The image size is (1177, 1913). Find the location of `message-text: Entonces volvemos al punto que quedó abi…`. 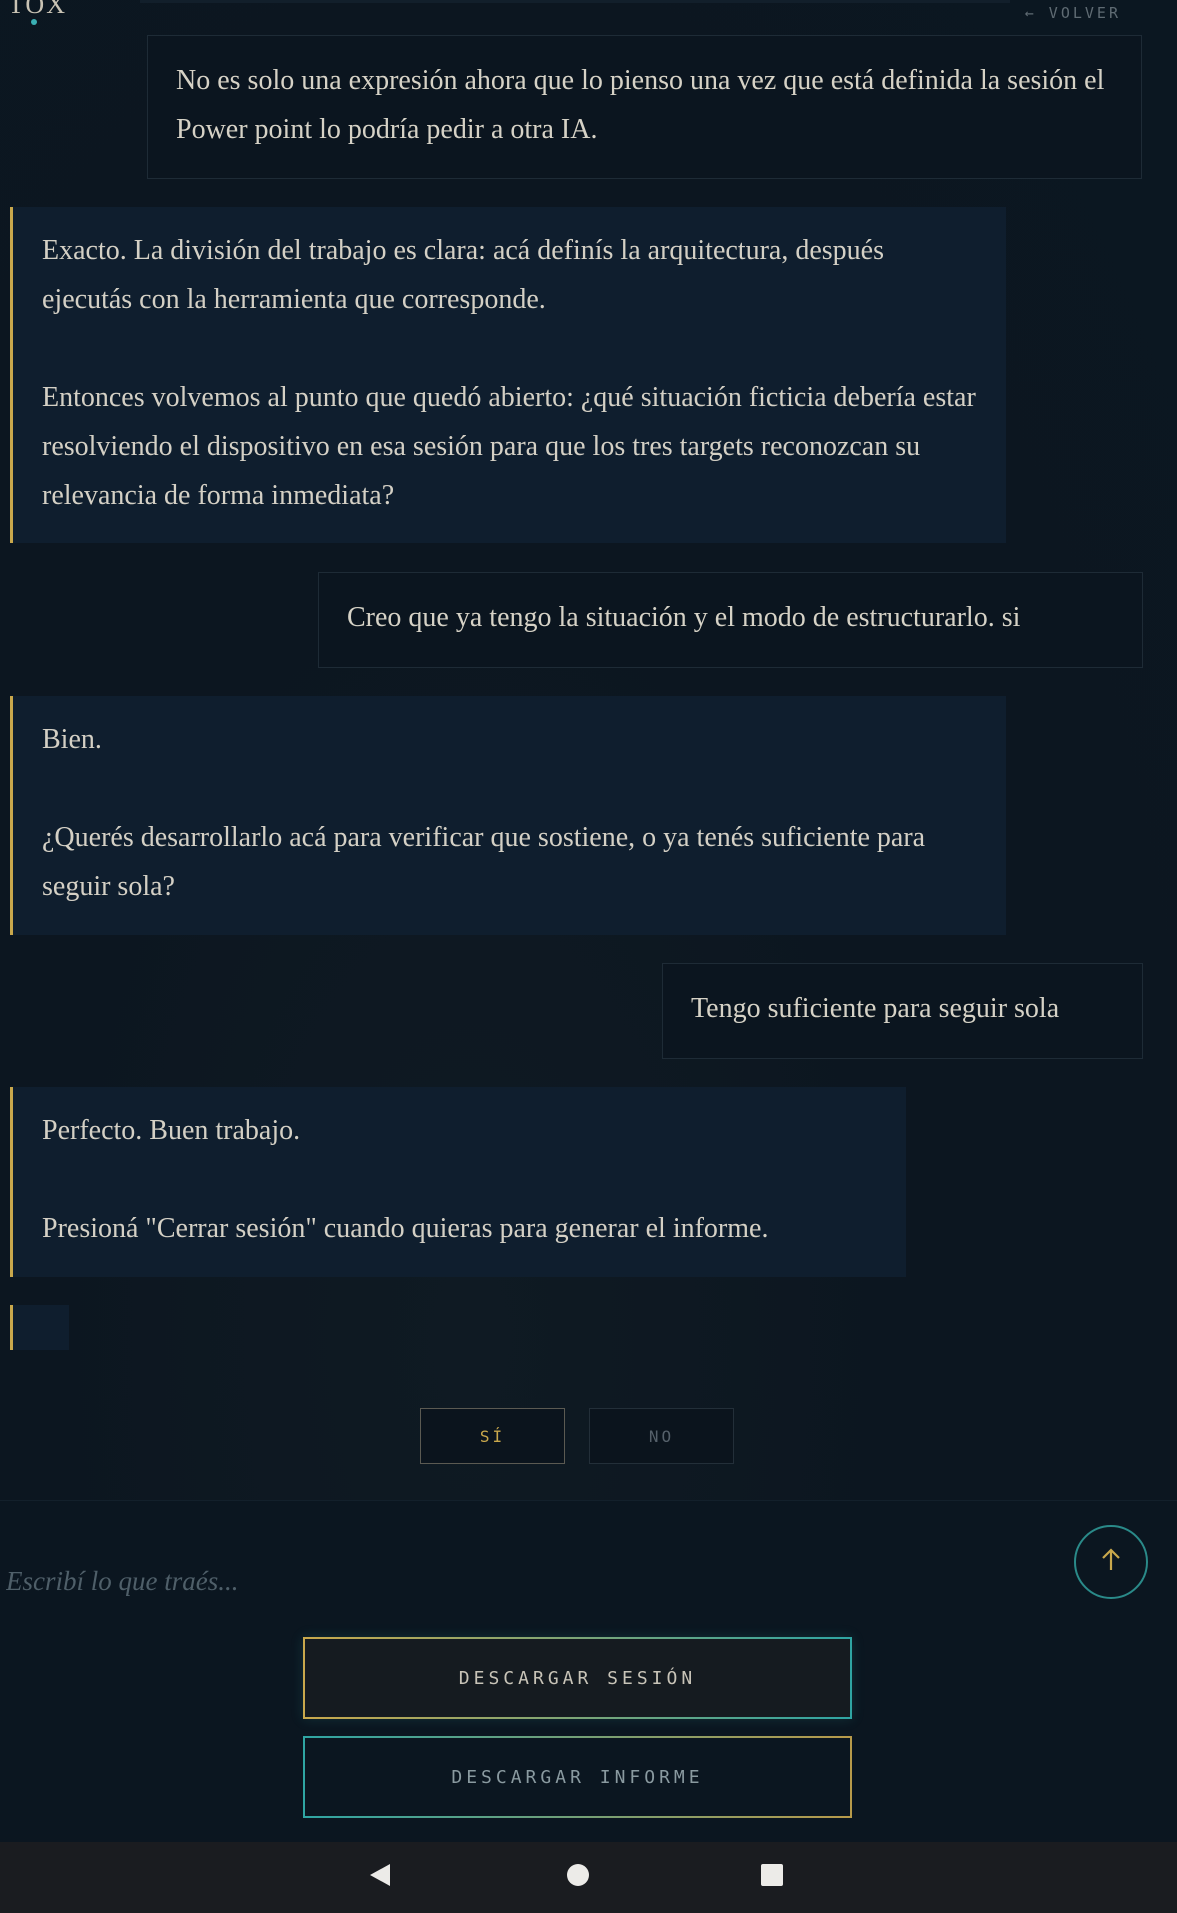

message-text: Entonces volvemos al punto que quedó abi… is located at coordinates (509, 446).